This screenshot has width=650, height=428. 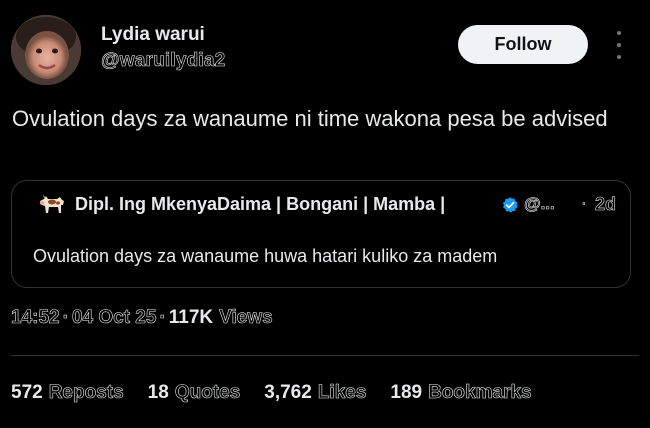 I want to click on likes-stat: 3,762 Likes, so click(x=315, y=393).